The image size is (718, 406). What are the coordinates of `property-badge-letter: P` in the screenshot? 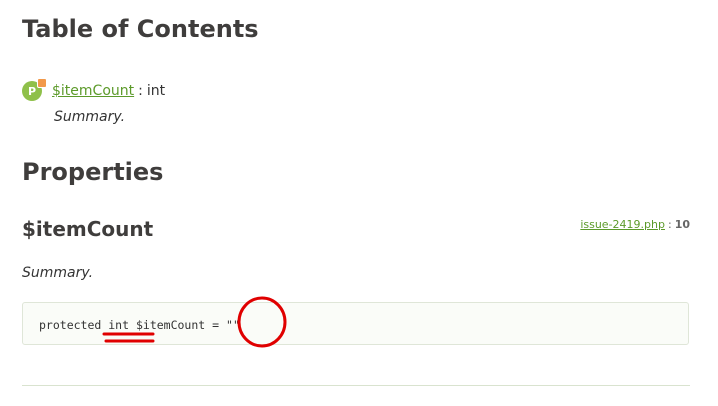 It's located at (32, 91).